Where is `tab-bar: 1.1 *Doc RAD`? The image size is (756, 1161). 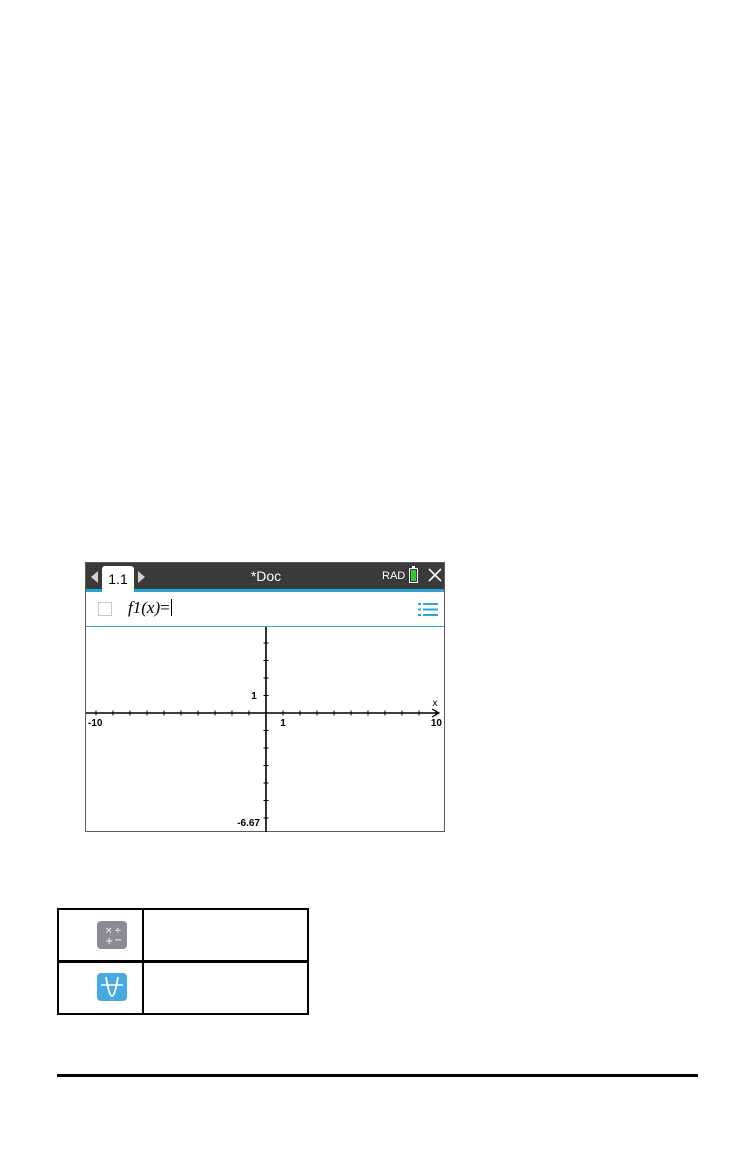
tab-bar: 1.1 *Doc RAD is located at coordinates (265, 577).